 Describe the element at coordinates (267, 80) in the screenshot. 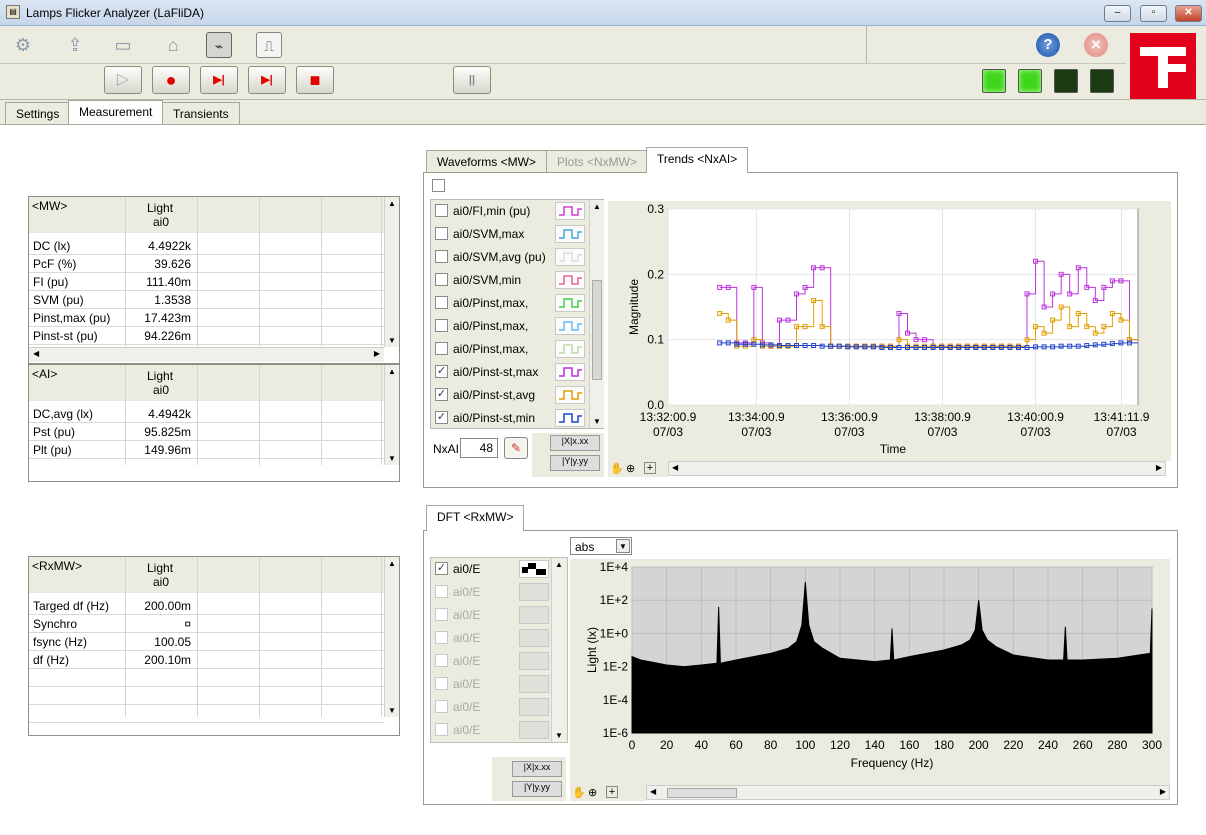

I see `step-one-button: ▶|` at that location.